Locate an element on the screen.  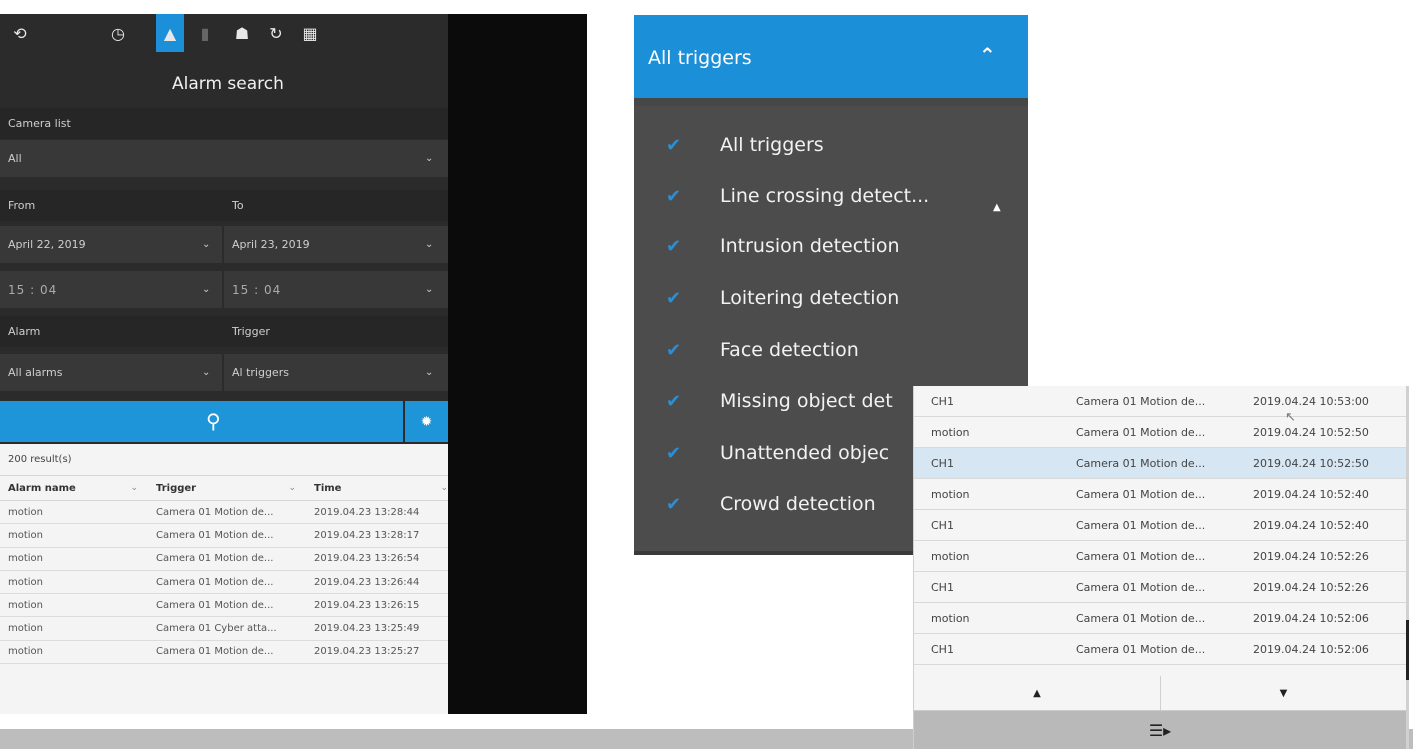
previous-page-button: ▲ is located at coordinates (1037, 693).